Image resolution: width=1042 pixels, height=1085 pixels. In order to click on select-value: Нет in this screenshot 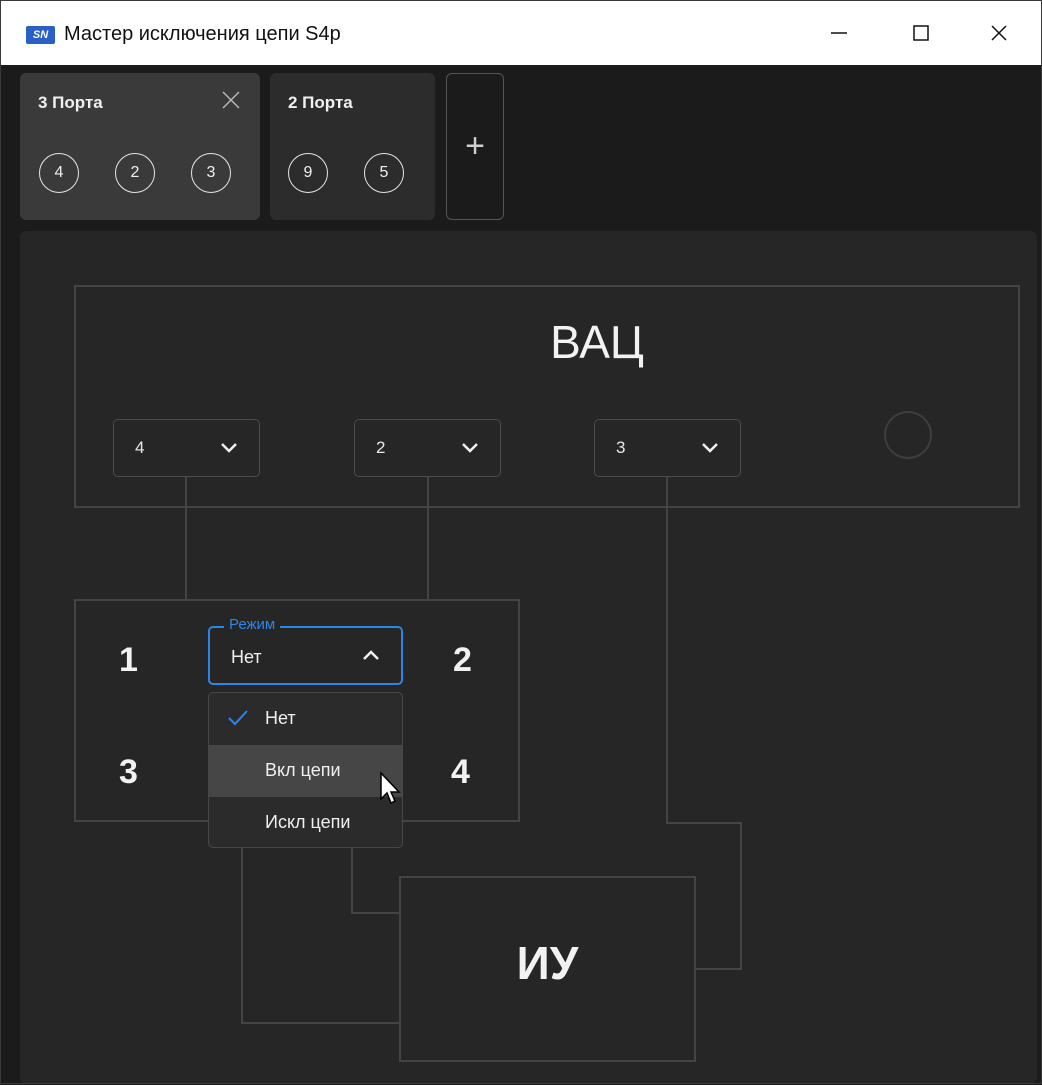, I will do `click(246, 657)`.